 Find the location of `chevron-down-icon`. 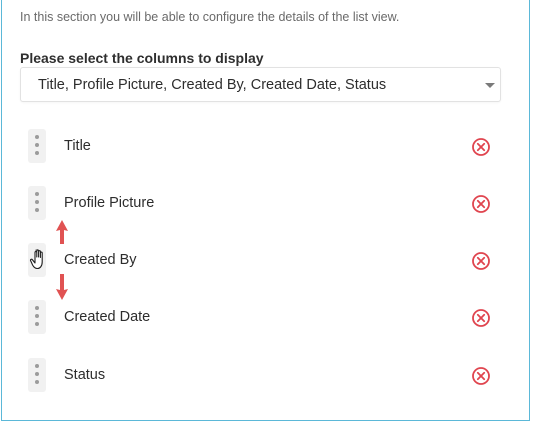

chevron-down-icon is located at coordinates (490, 85).